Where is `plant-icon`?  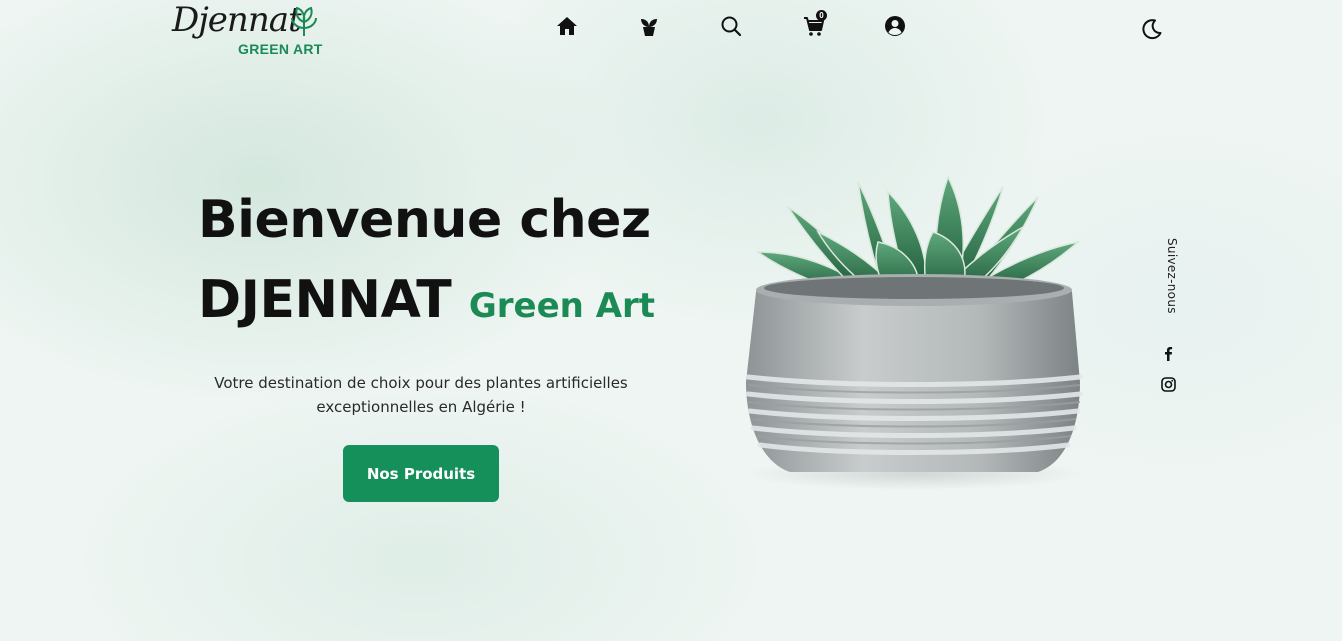
plant-icon is located at coordinates (649, 26).